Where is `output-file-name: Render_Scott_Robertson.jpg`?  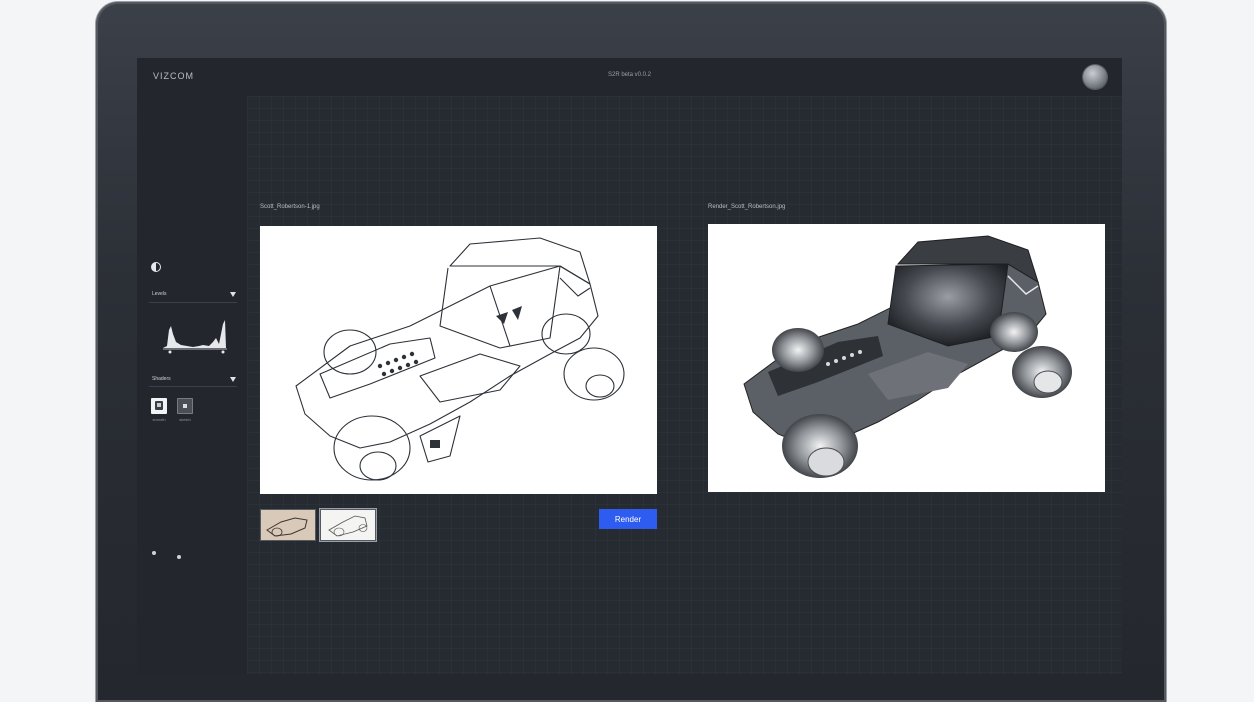
output-file-name: Render_Scott_Robertson.jpg is located at coordinates (747, 207).